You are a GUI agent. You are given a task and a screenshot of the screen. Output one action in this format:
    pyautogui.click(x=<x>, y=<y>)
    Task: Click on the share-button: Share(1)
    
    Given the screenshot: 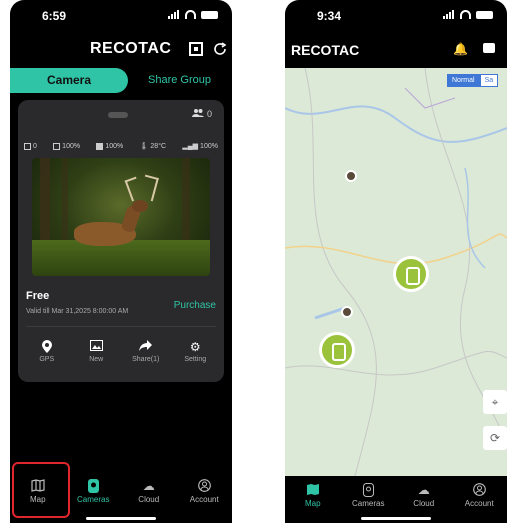 What is the action you would take?
    pyautogui.click(x=146, y=351)
    